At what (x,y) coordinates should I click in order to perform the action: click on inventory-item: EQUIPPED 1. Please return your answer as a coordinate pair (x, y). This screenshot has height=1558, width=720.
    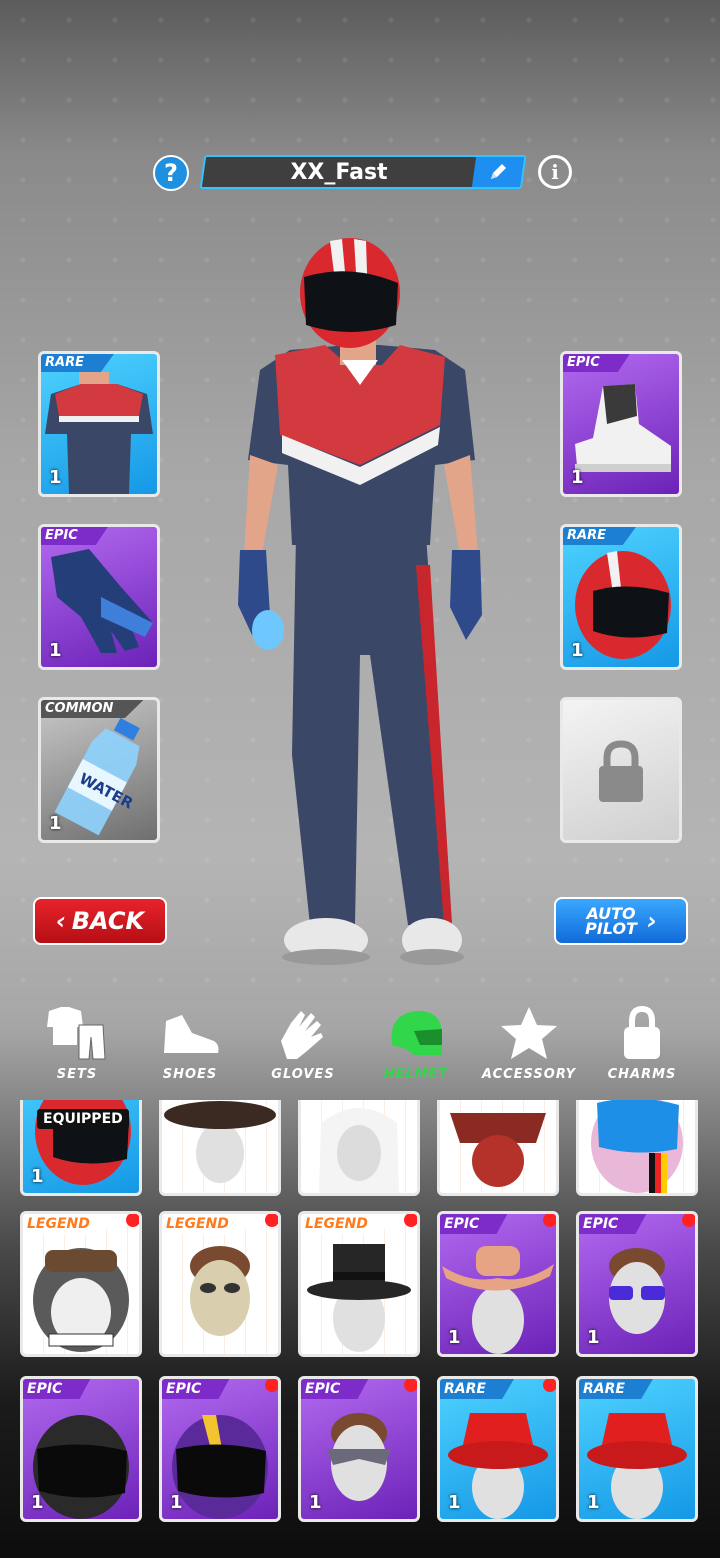
    Looking at the image, I should click on (81, 1148).